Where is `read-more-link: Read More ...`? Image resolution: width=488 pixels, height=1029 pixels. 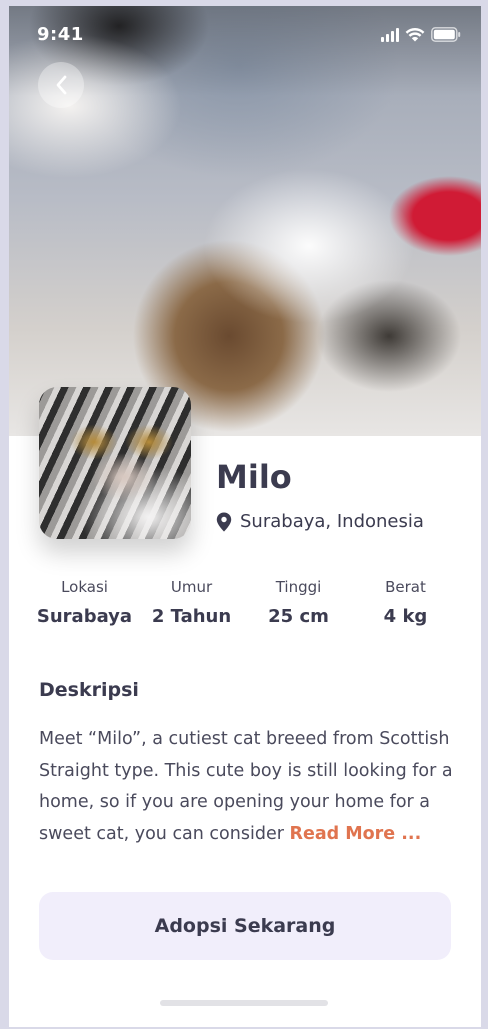
read-more-link: Read More ... is located at coordinates (355, 834).